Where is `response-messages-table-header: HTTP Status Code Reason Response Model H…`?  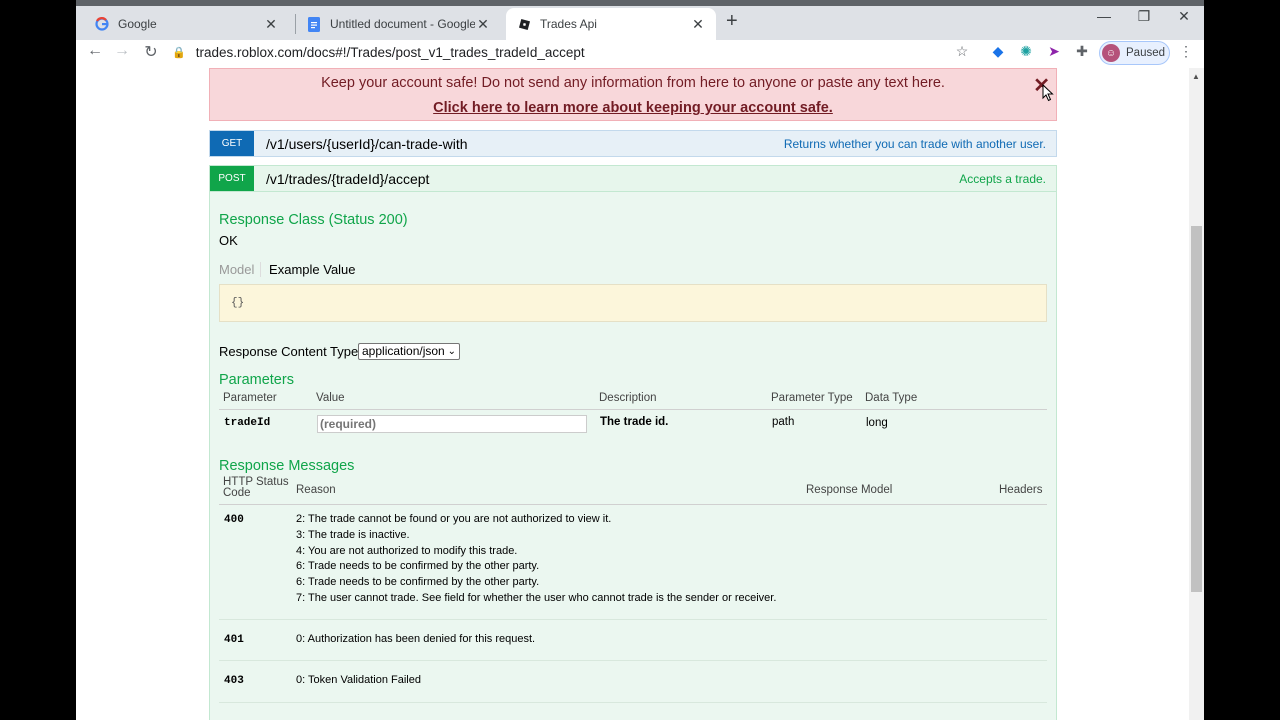
response-messages-table-header: HTTP Status Code Reason Response Model H… is located at coordinates (633, 490).